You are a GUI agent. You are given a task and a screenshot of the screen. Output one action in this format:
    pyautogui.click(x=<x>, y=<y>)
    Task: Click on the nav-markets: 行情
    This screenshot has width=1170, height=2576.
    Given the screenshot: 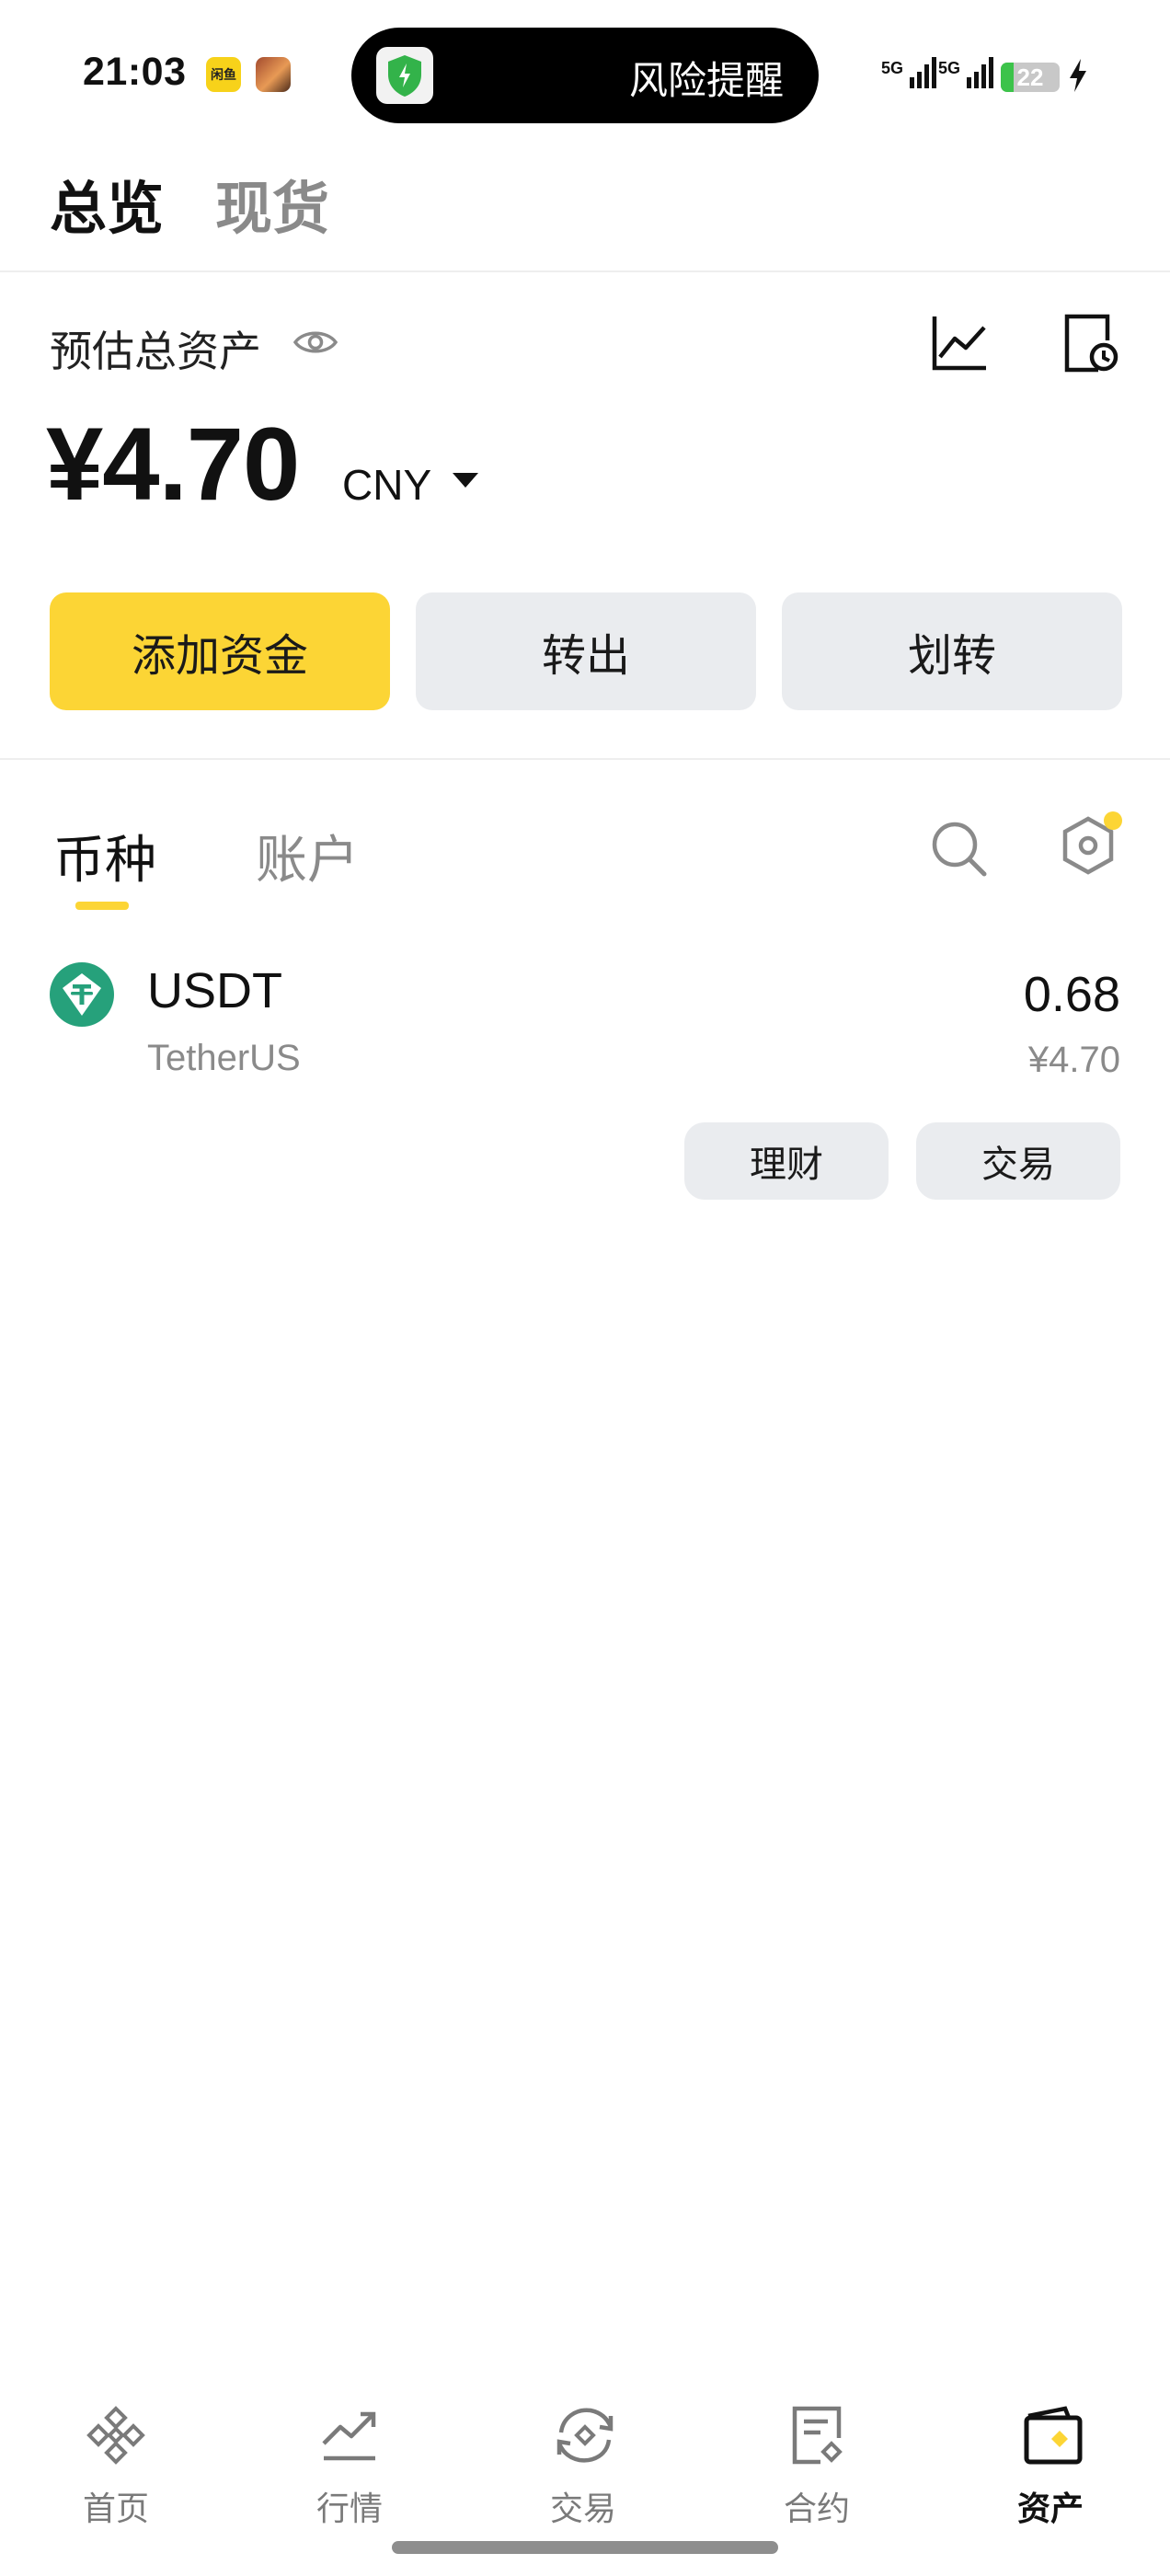 What is the action you would take?
    pyautogui.click(x=349, y=2465)
    